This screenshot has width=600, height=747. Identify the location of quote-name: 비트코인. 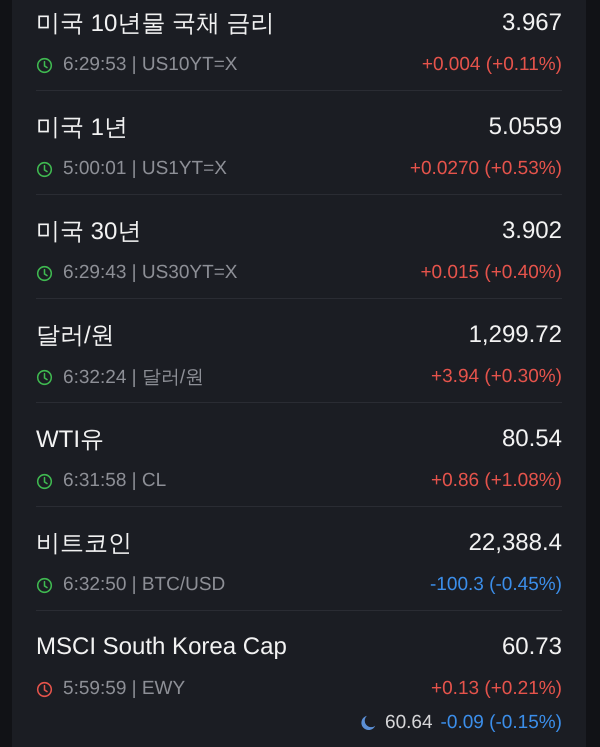
(84, 544).